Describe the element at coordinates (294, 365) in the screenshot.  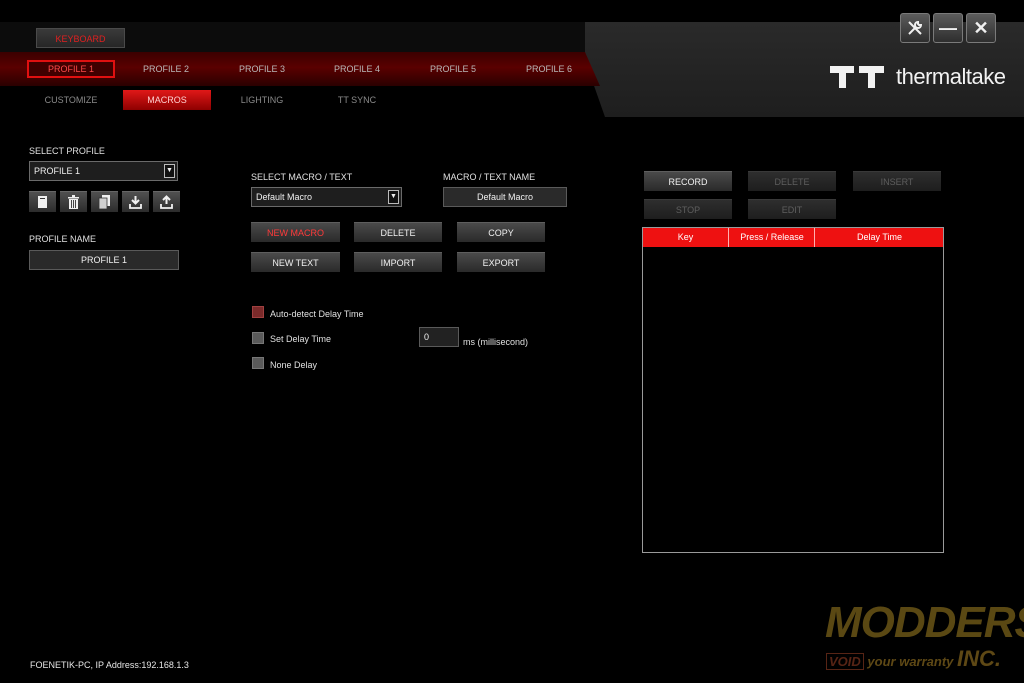
I see `none-delay-label: None Delay` at that location.